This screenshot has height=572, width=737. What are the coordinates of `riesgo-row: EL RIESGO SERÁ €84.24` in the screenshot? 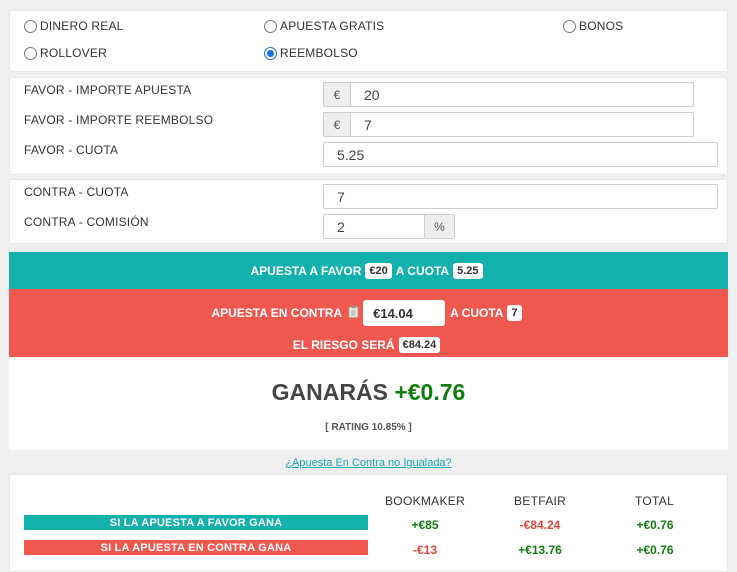 It's located at (368, 345).